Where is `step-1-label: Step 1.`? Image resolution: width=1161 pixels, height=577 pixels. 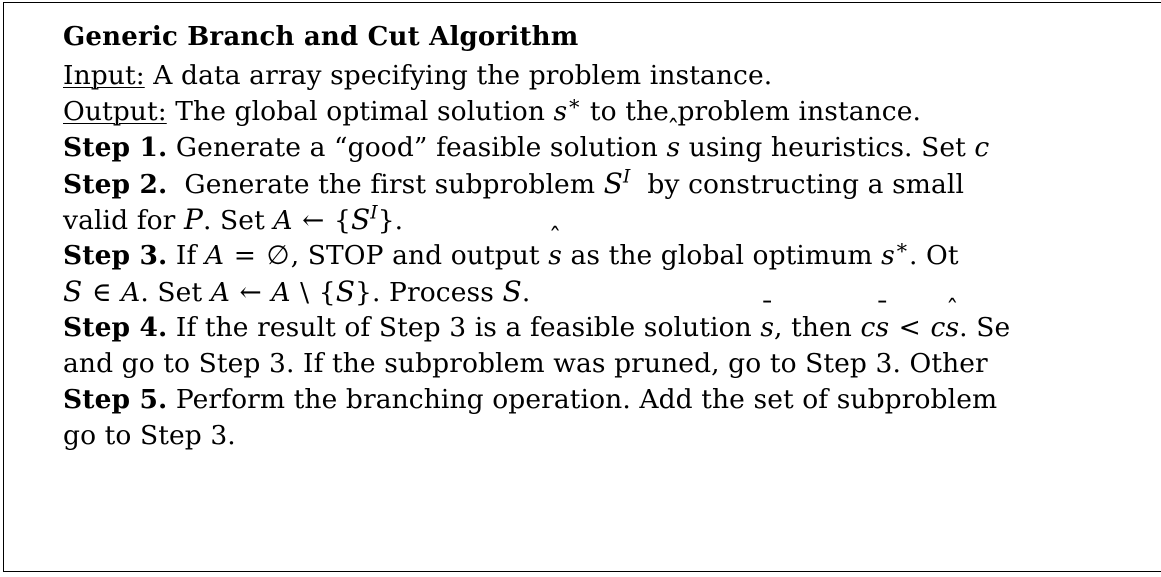 step-1-label: Step 1. is located at coordinates (115, 147).